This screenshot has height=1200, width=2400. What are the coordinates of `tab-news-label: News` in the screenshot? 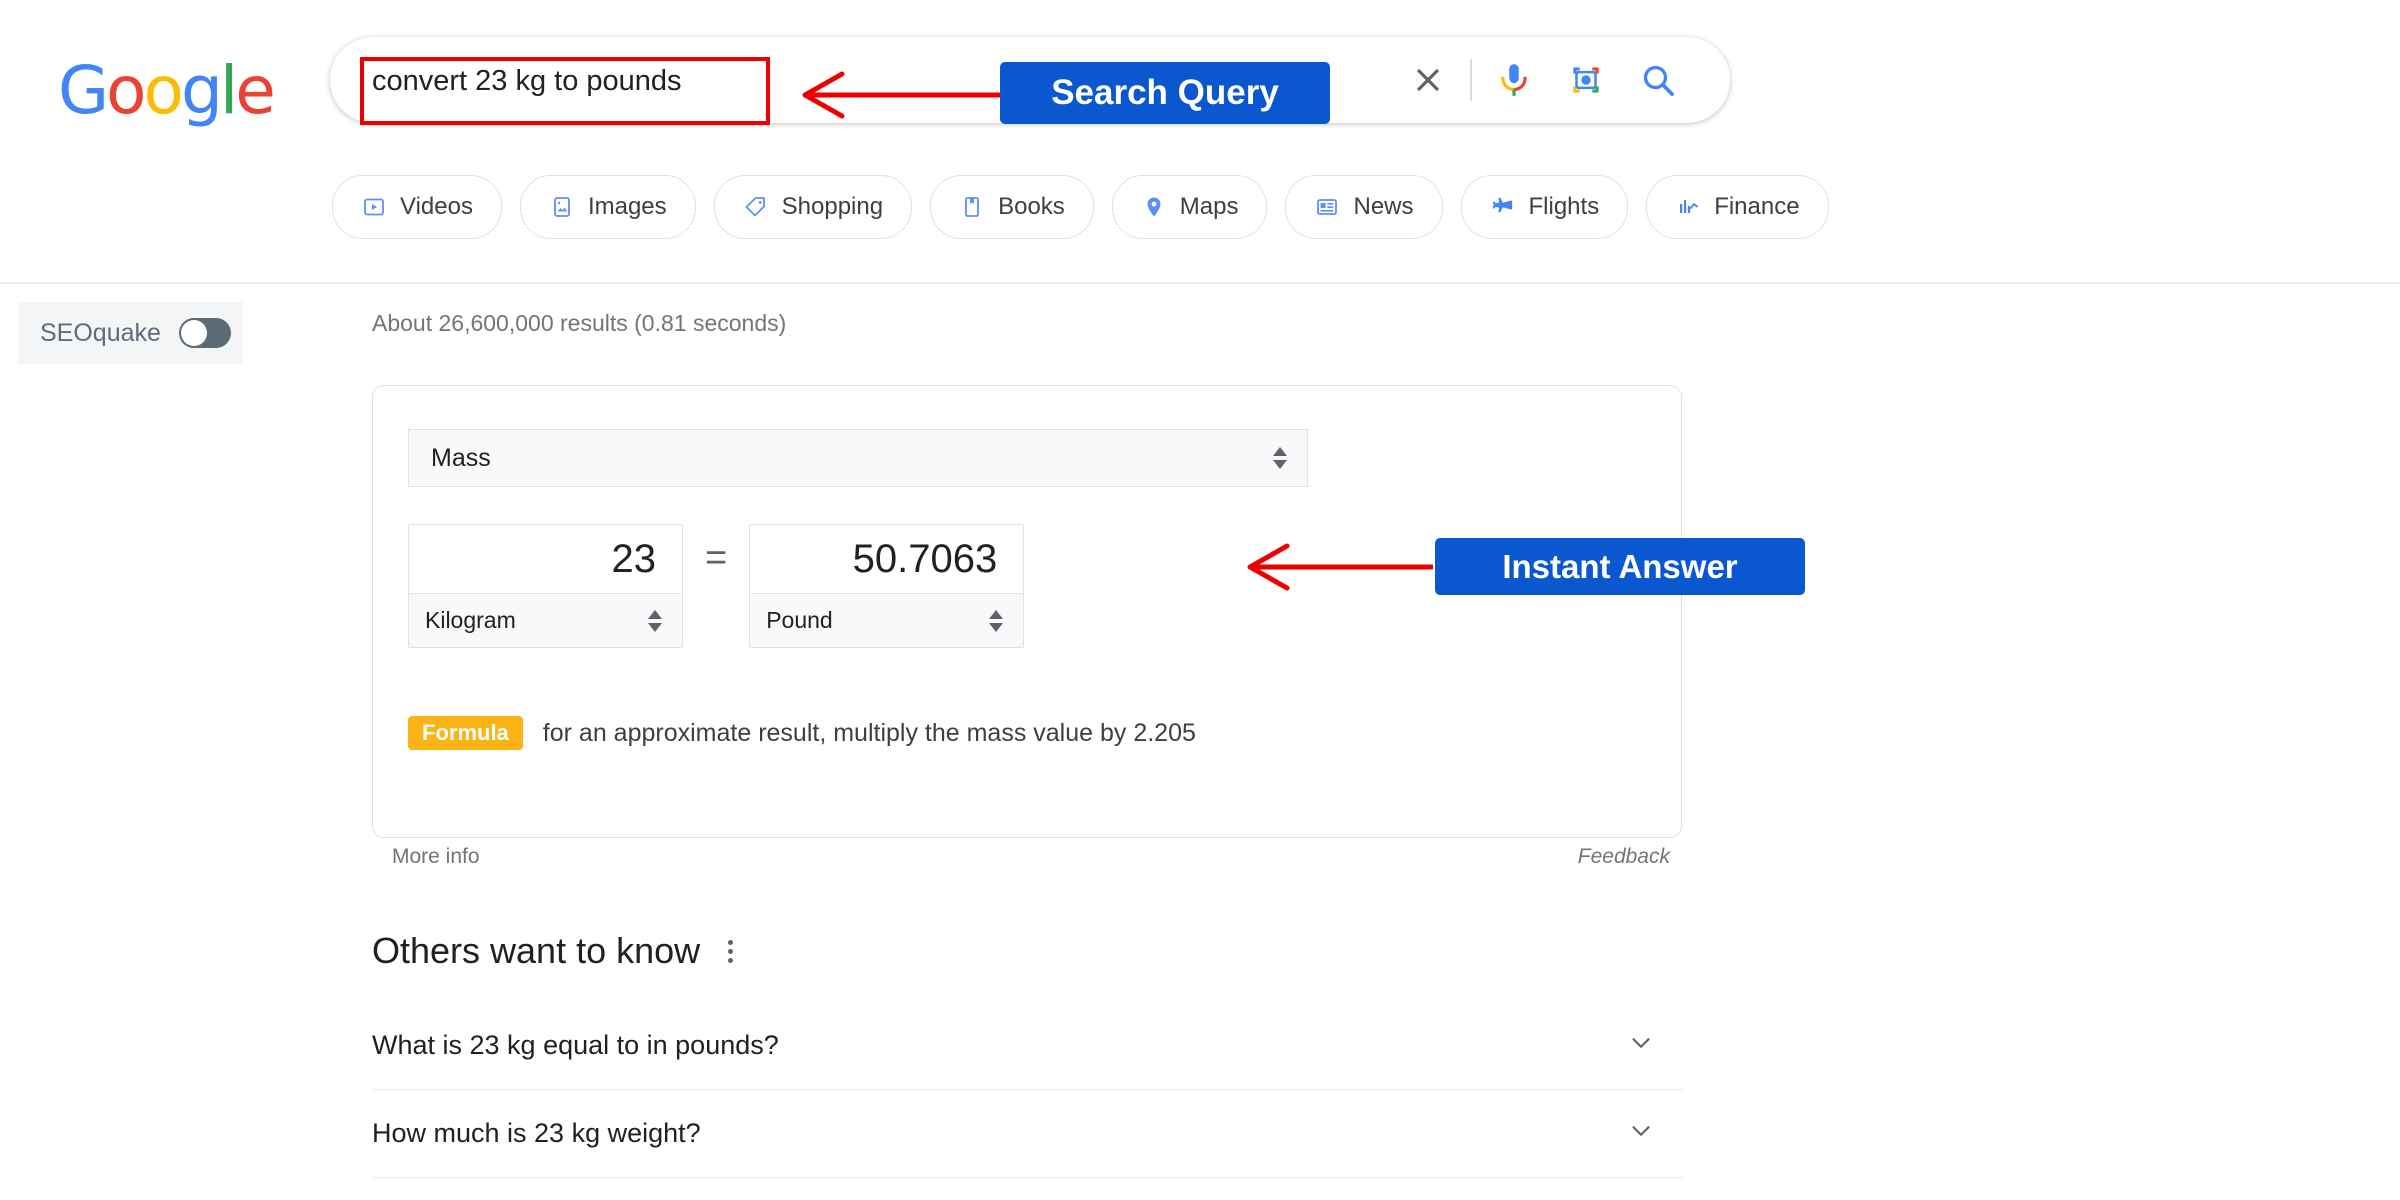 It's located at (1383, 206).